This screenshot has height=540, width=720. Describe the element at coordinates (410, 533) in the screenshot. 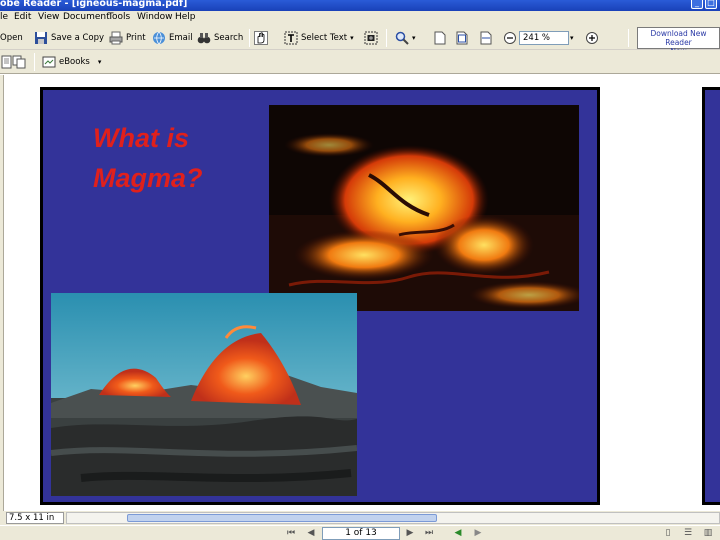

I see `next-page-icon: ▶` at that location.